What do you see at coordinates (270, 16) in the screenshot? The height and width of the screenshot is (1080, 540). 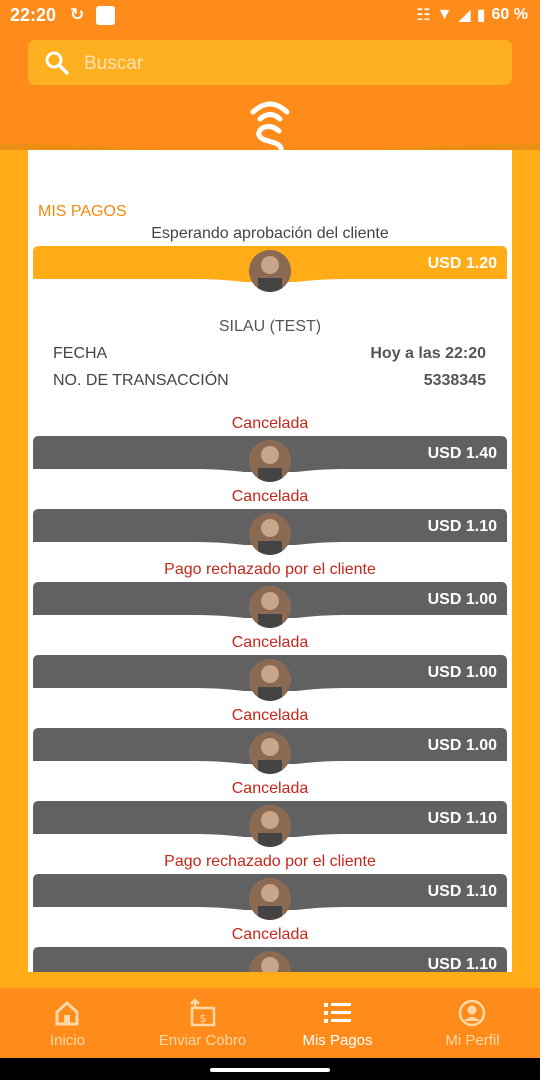 I see `status-bar: 22:20 ↻ ☷ ▼ ◢ ▮ 60 %` at bounding box center [270, 16].